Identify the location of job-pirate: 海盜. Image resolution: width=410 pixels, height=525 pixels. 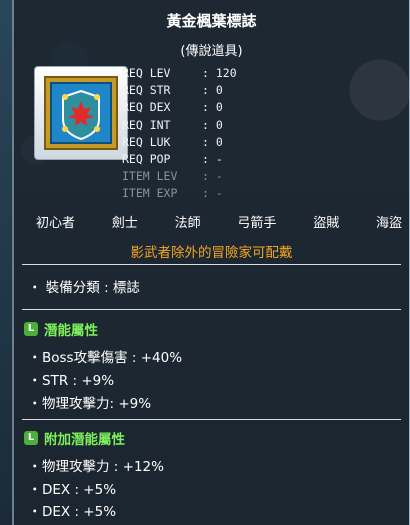
(388, 223).